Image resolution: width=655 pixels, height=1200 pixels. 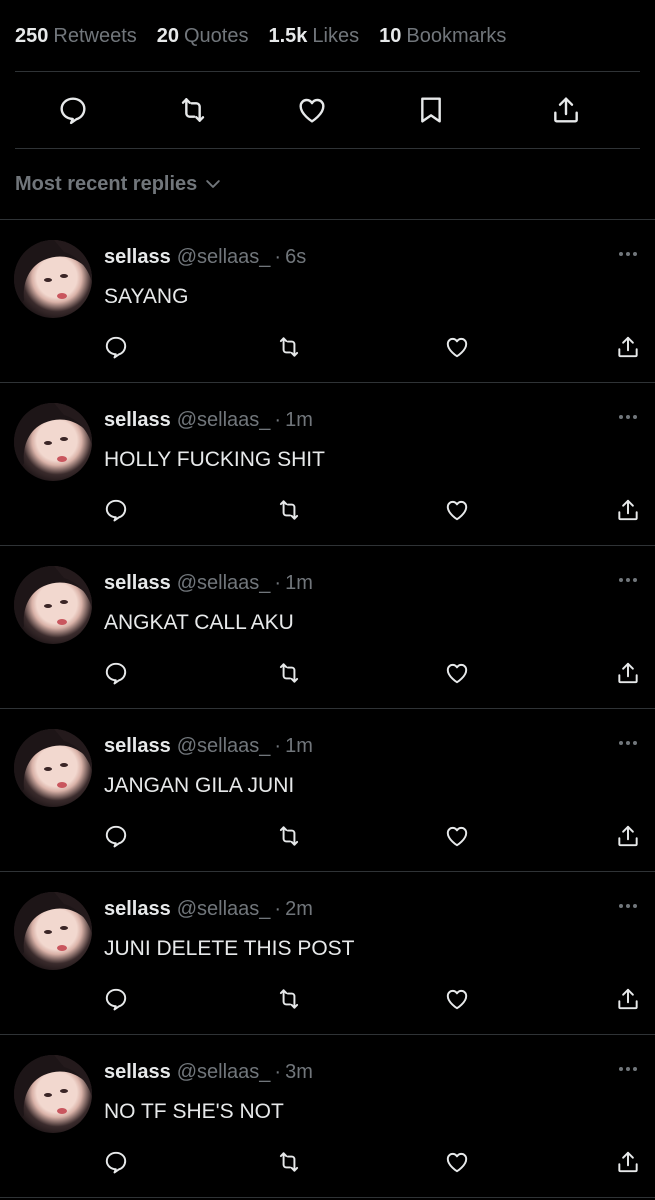 I want to click on retweets-stat: 250 Retweets, so click(x=76, y=36).